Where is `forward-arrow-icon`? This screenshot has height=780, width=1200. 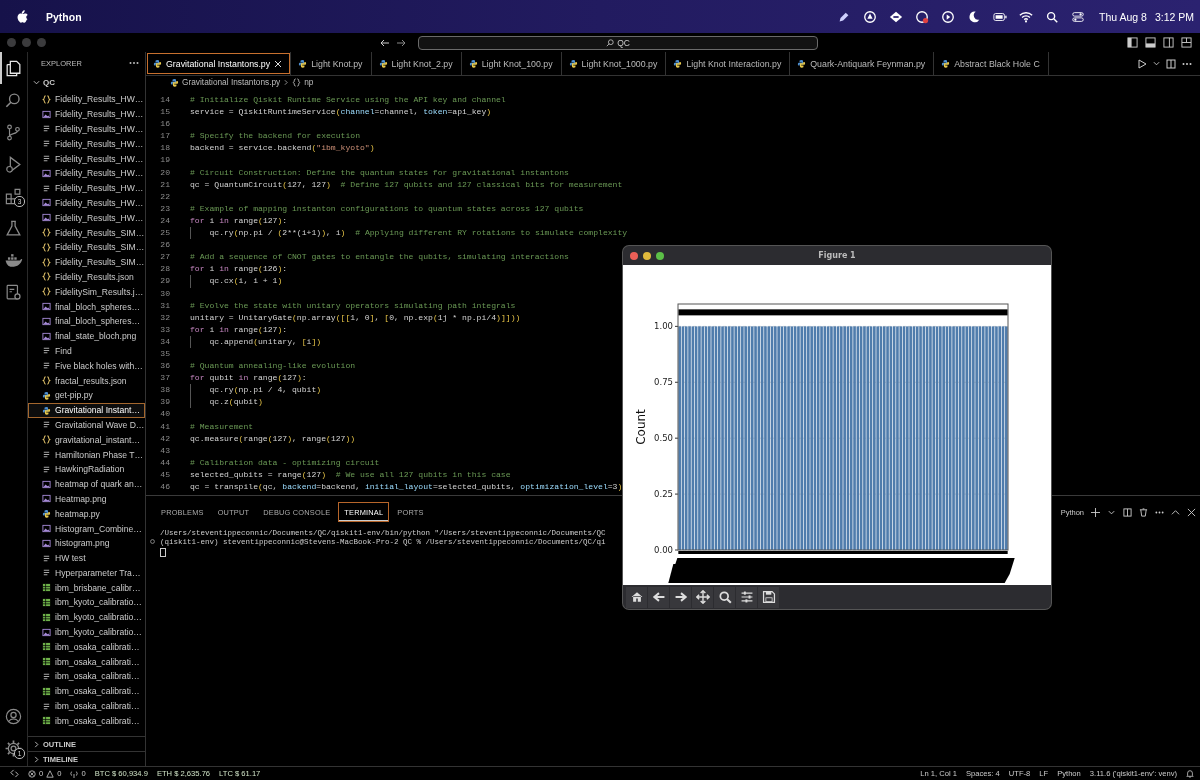 forward-arrow-icon is located at coordinates (401, 42).